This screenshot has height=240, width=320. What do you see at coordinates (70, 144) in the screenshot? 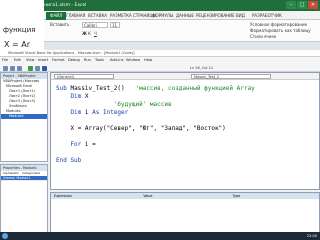
I see `code-keyword: For` at bounding box center [70, 144].